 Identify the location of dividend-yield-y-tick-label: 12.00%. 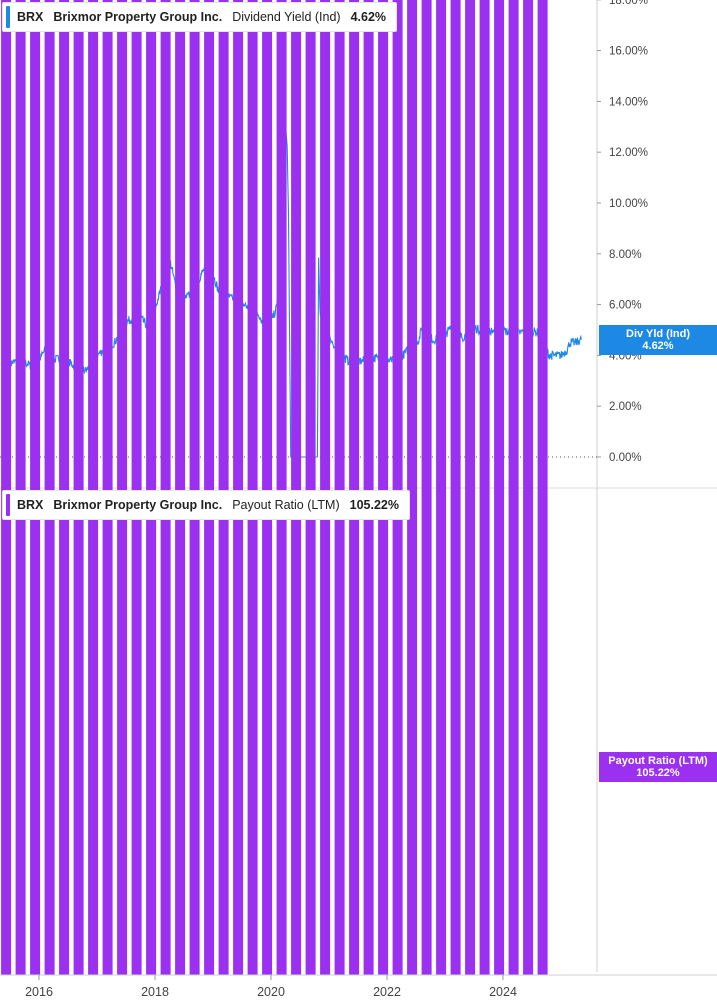
(628, 153).